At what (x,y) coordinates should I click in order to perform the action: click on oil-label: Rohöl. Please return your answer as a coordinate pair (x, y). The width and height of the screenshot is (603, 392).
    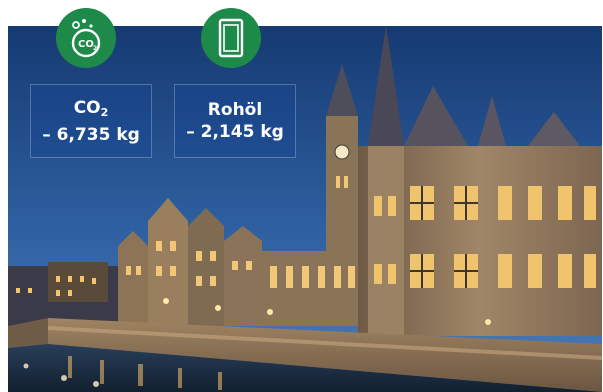
    Looking at the image, I should click on (235, 110).